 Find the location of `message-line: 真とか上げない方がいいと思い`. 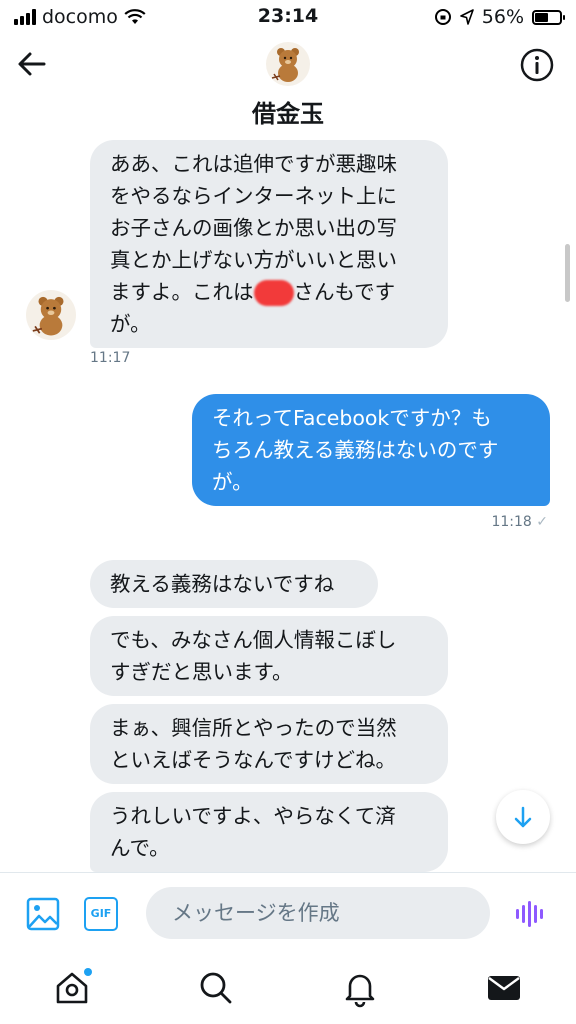

message-line: 真とか上げない方がいいと思い is located at coordinates (253, 260).